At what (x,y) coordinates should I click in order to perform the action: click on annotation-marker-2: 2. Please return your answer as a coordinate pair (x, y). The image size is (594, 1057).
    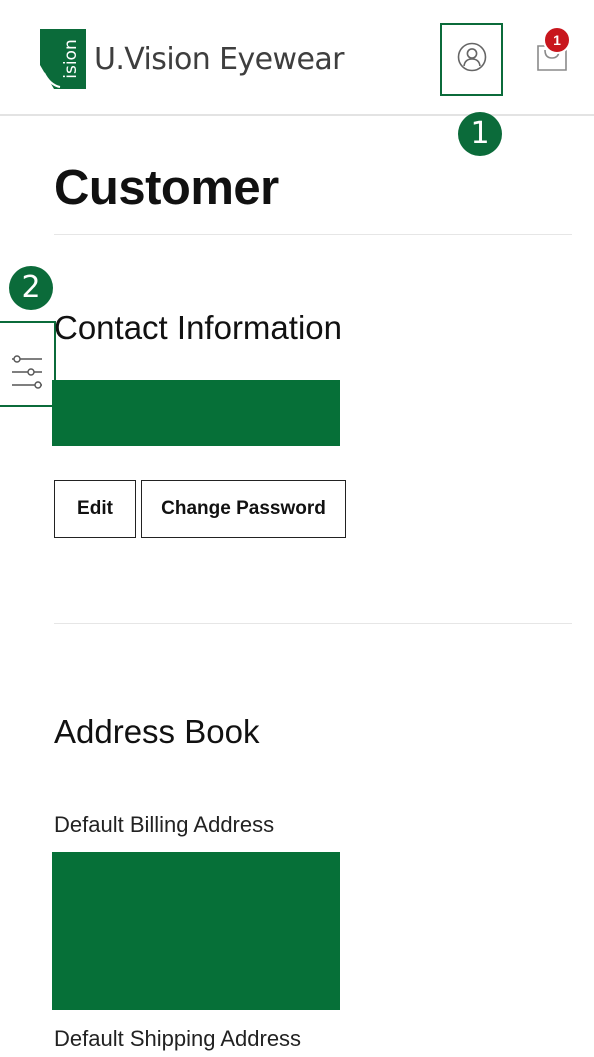
    Looking at the image, I should click on (31, 288).